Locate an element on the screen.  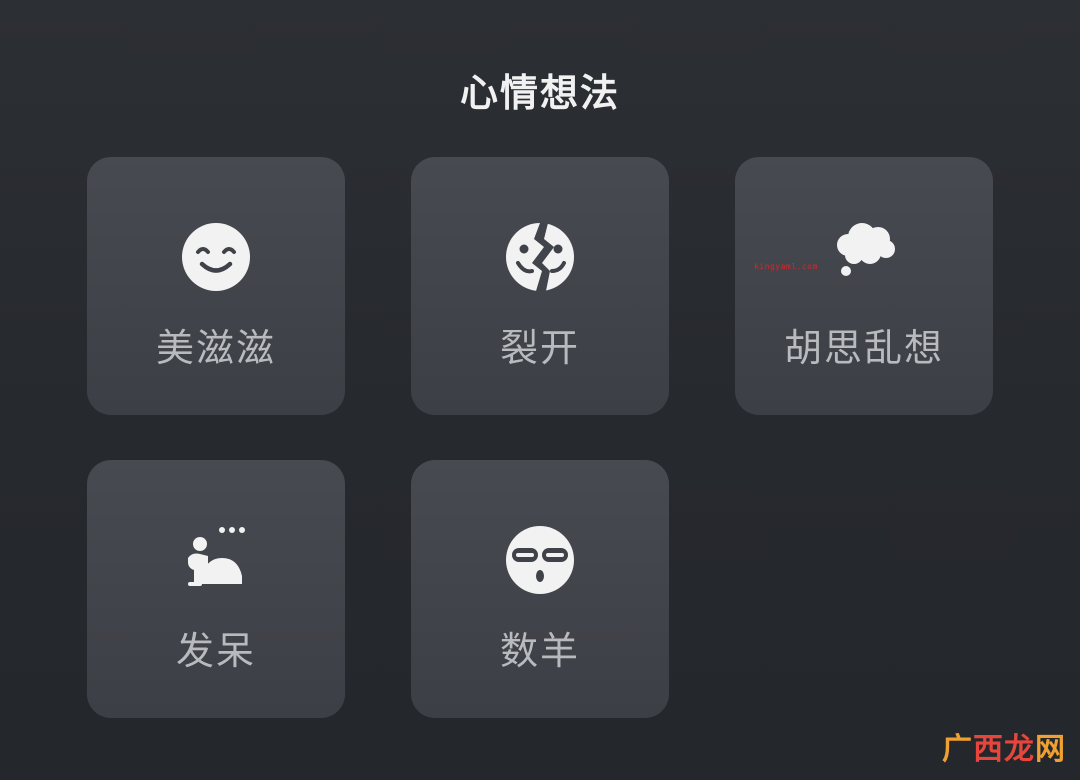
mood-option-label: 裂开 is located at coordinates (539, 348).